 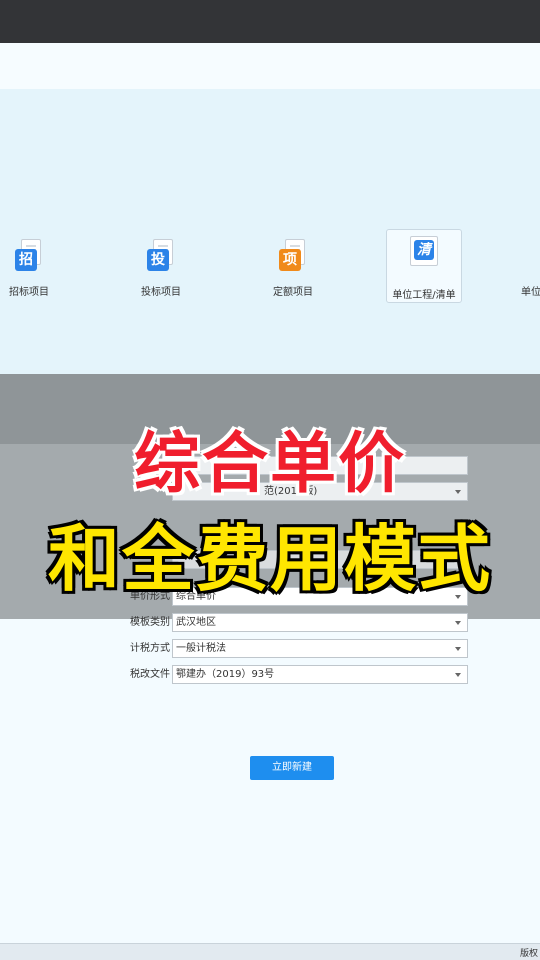 I want to click on type-label: 投标项目, so click(x=161, y=292).